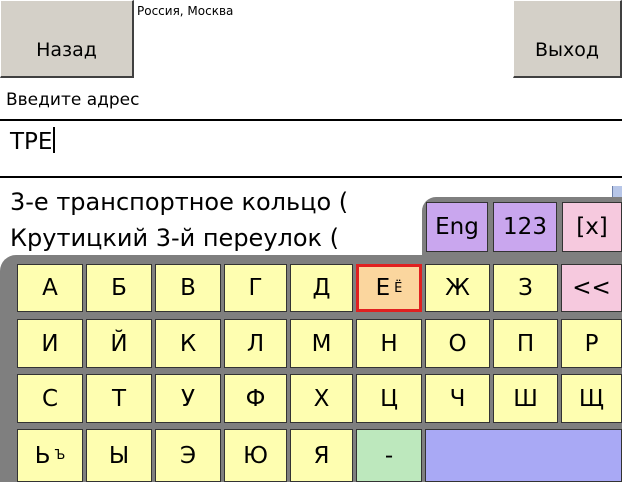 This screenshot has height=482, width=622. What do you see at coordinates (592, 227) in the screenshot?
I see `close-keyboard-key: [x]` at bounding box center [592, 227].